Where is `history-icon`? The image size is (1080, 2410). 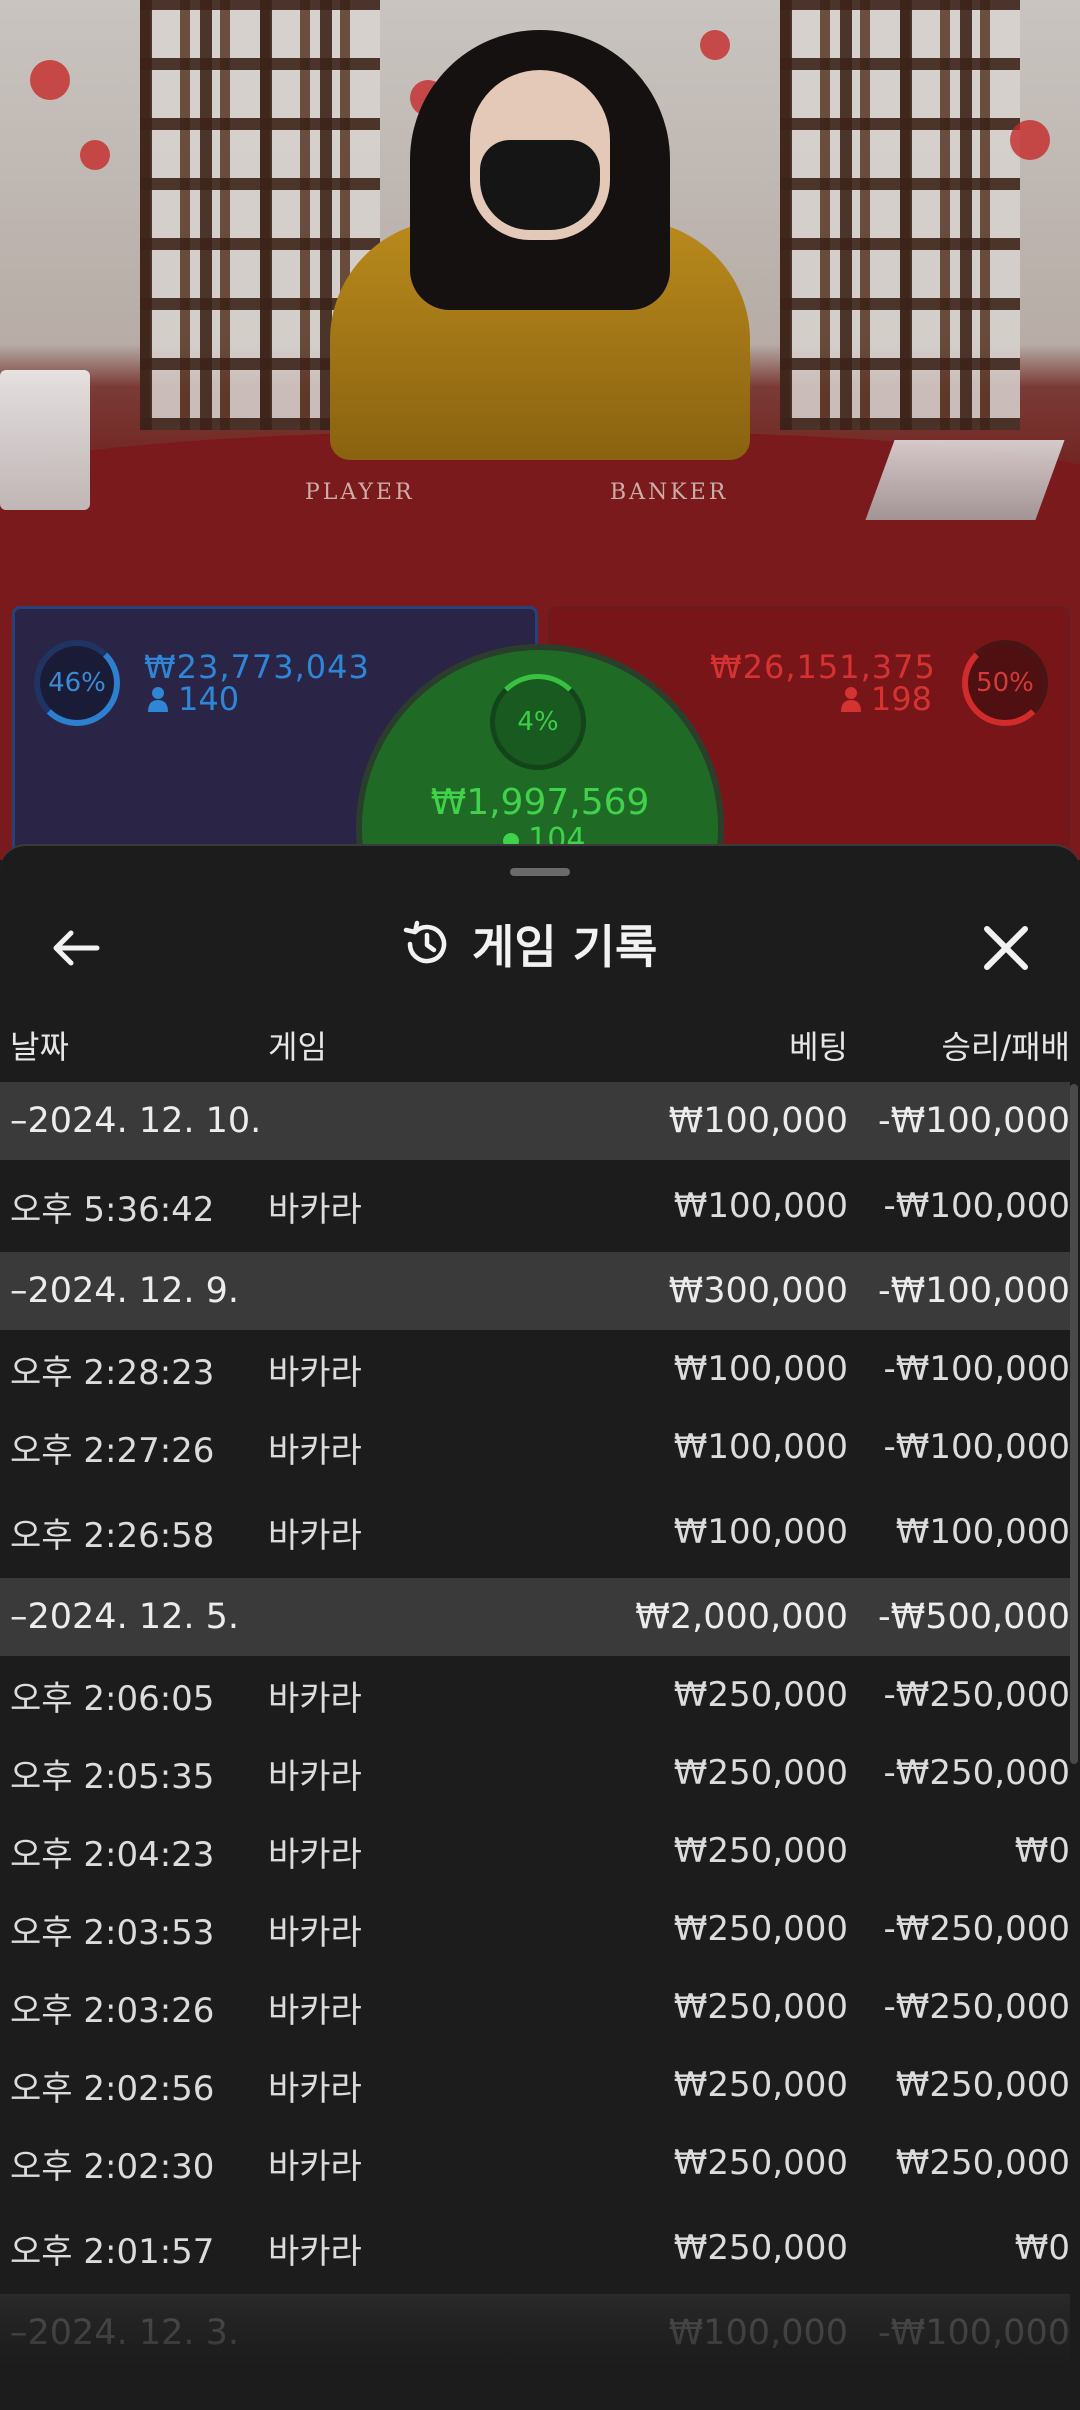 history-icon is located at coordinates (425, 942).